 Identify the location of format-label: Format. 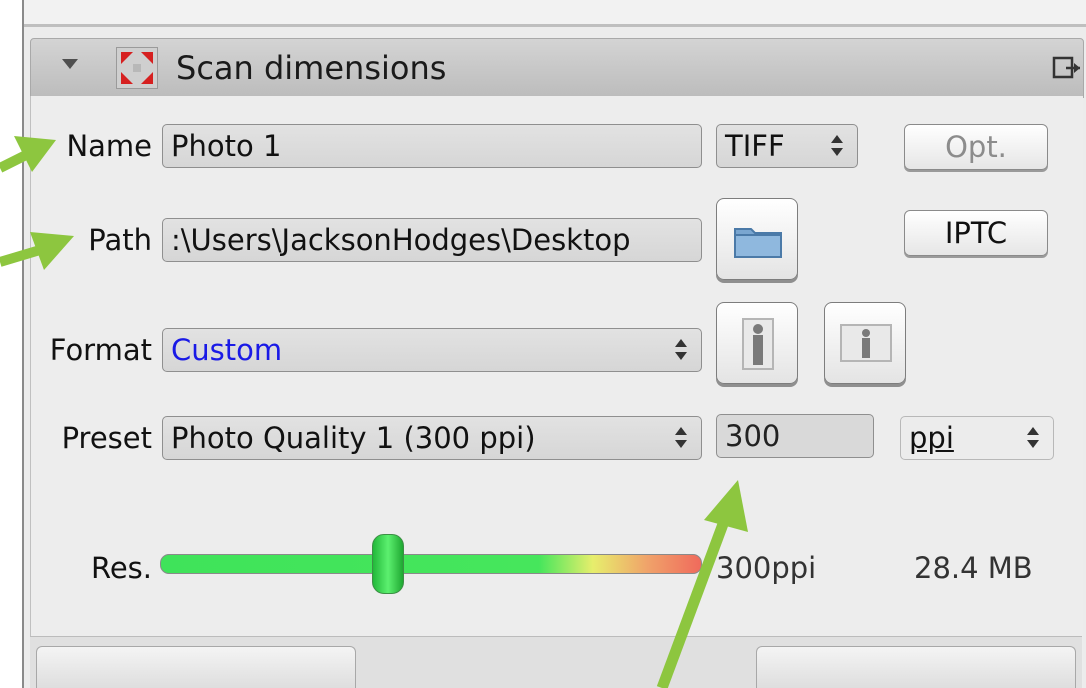
(100, 350).